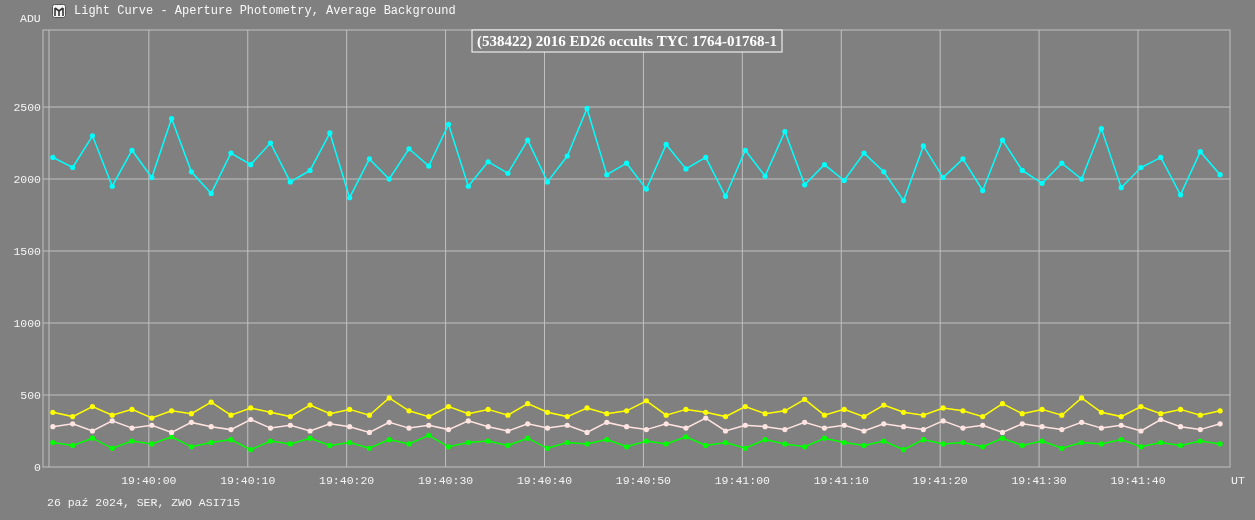 Image resolution: width=1255 pixels, height=520 pixels. Describe the element at coordinates (30, 18) in the screenshot. I see `y-axis-label: ADU` at that location.